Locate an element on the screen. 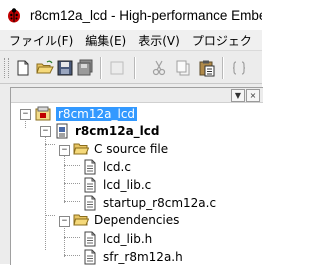  tree-item-workspace: r8cm12a_lcd is located at coordinates (86, 114).